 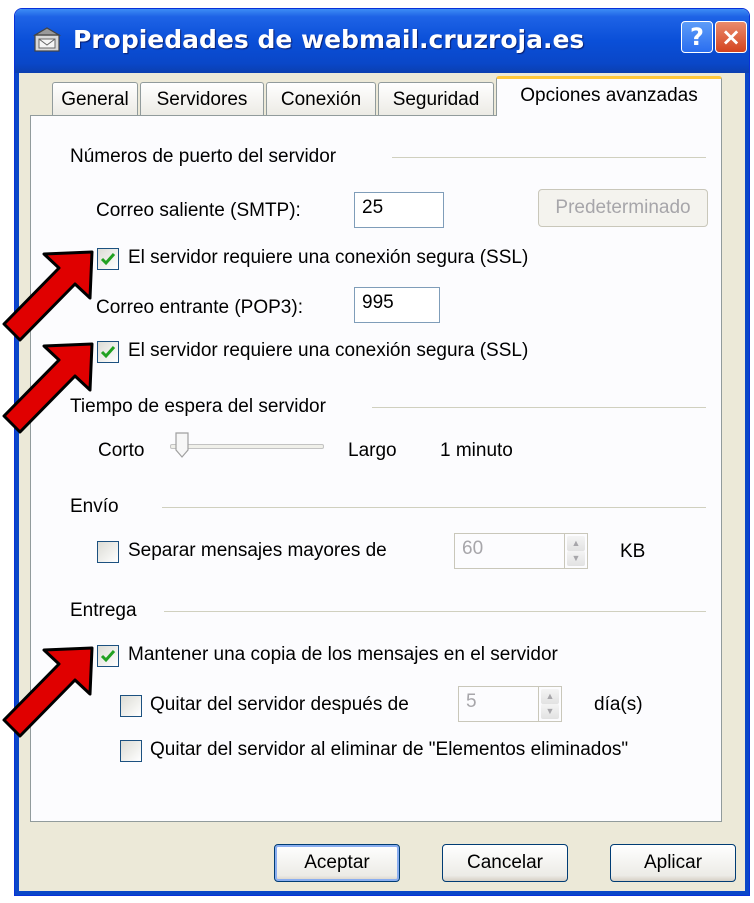 I want to click on pop3-port-input: 995, so click(x=397, y=305).